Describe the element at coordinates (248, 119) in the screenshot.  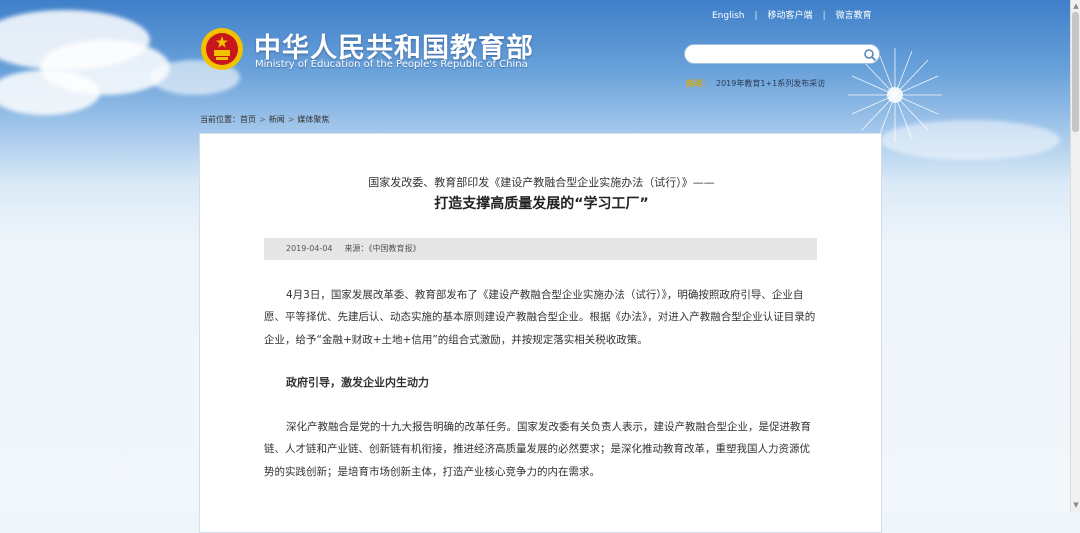
I see `breadcrumb-home: 首页` at that location.